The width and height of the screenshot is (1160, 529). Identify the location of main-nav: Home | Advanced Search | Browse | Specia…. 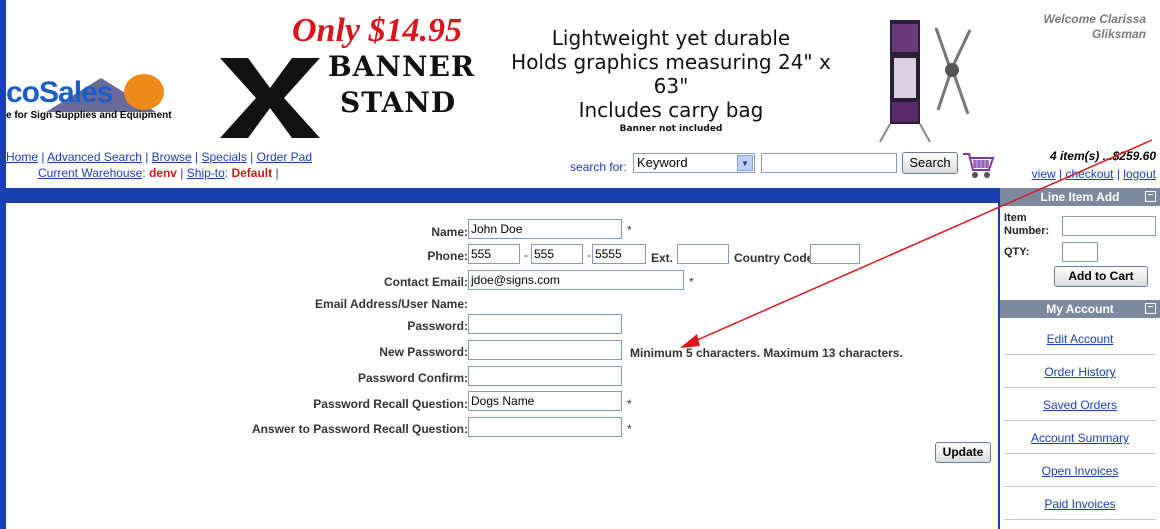
(159, 157).